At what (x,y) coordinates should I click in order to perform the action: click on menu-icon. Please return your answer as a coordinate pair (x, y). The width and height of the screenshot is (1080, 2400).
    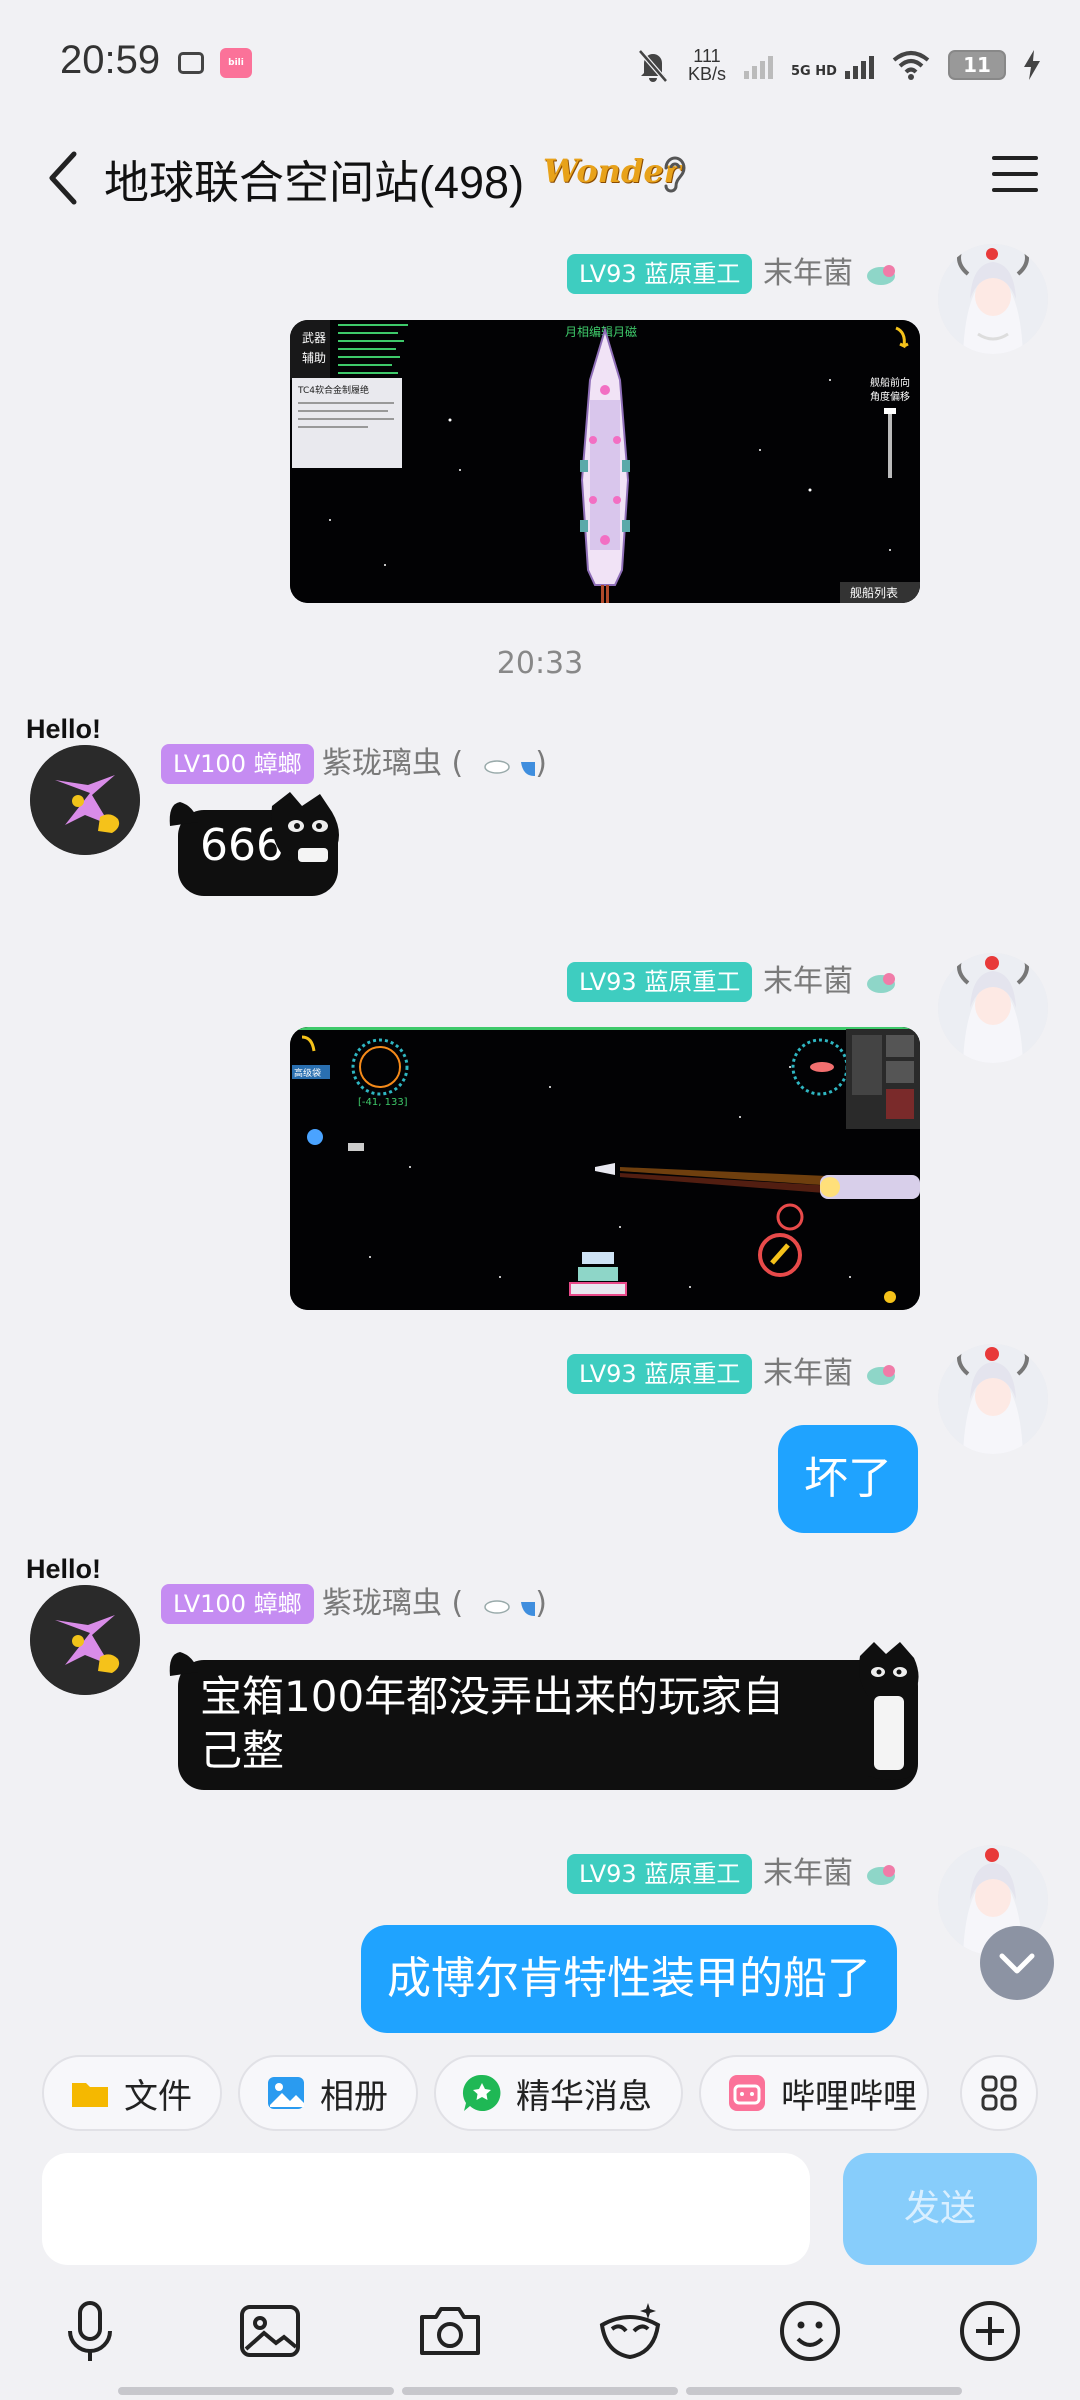
    Looking at the image, I should click on (1015, 174).